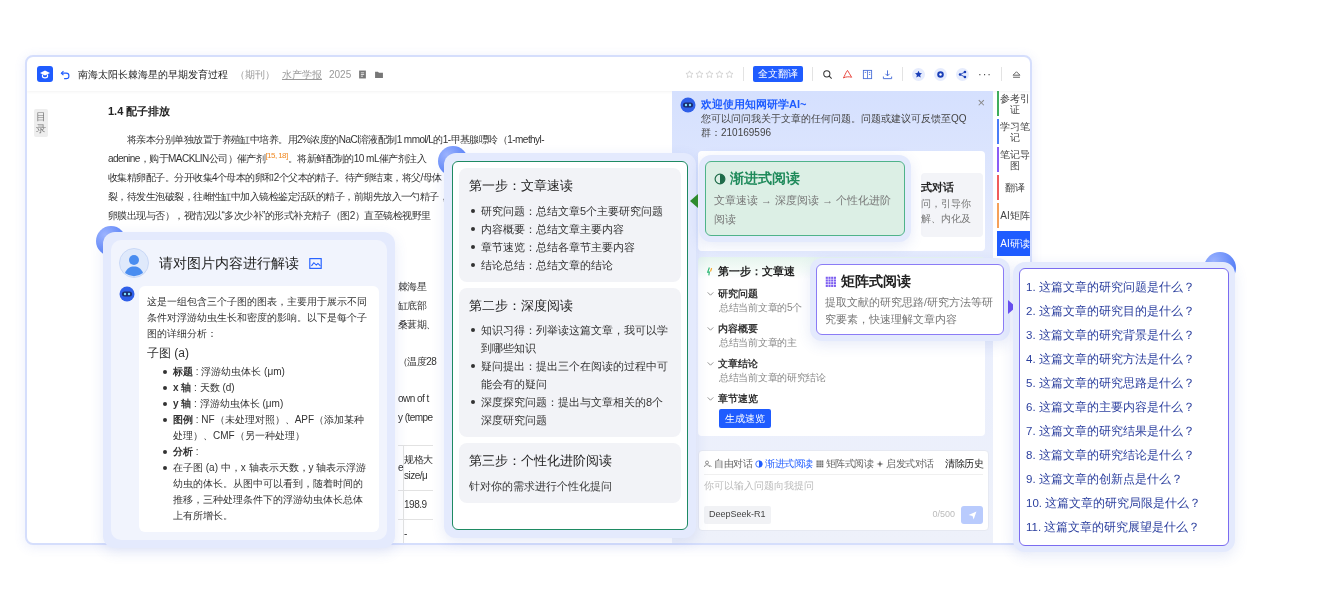  I want to click on sidebar-tab: AI矩阵, so click(1013, 215).